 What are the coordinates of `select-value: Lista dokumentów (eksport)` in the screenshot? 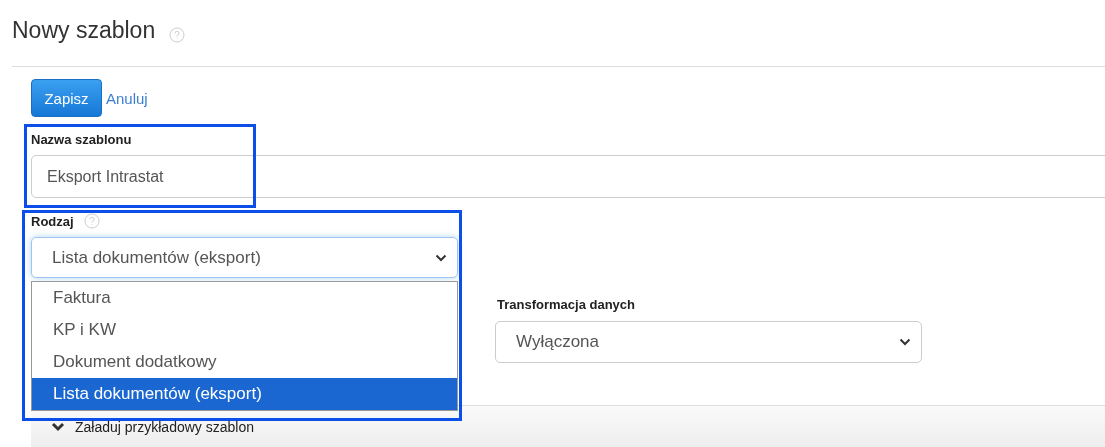 It's located at (156, 257).